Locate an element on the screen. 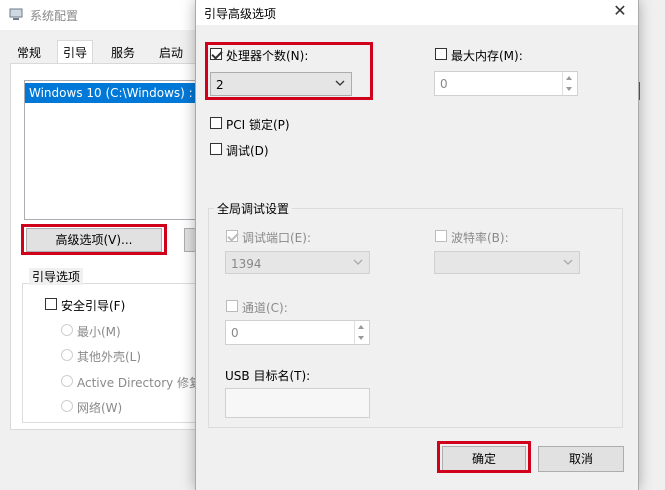 The image size is (665, 490). baud-rate-label: 波特率(B): is located at coordinates (480, 238).